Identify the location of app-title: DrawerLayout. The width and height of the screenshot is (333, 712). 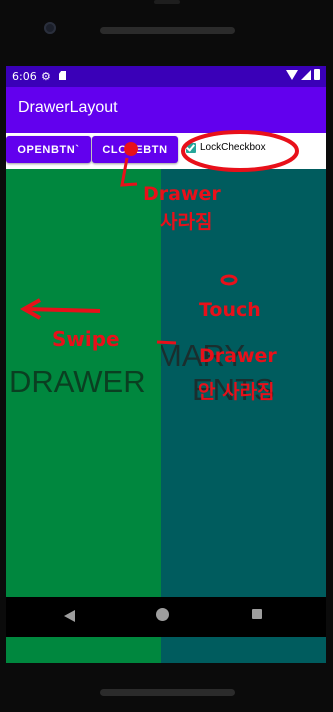
(68, 107).